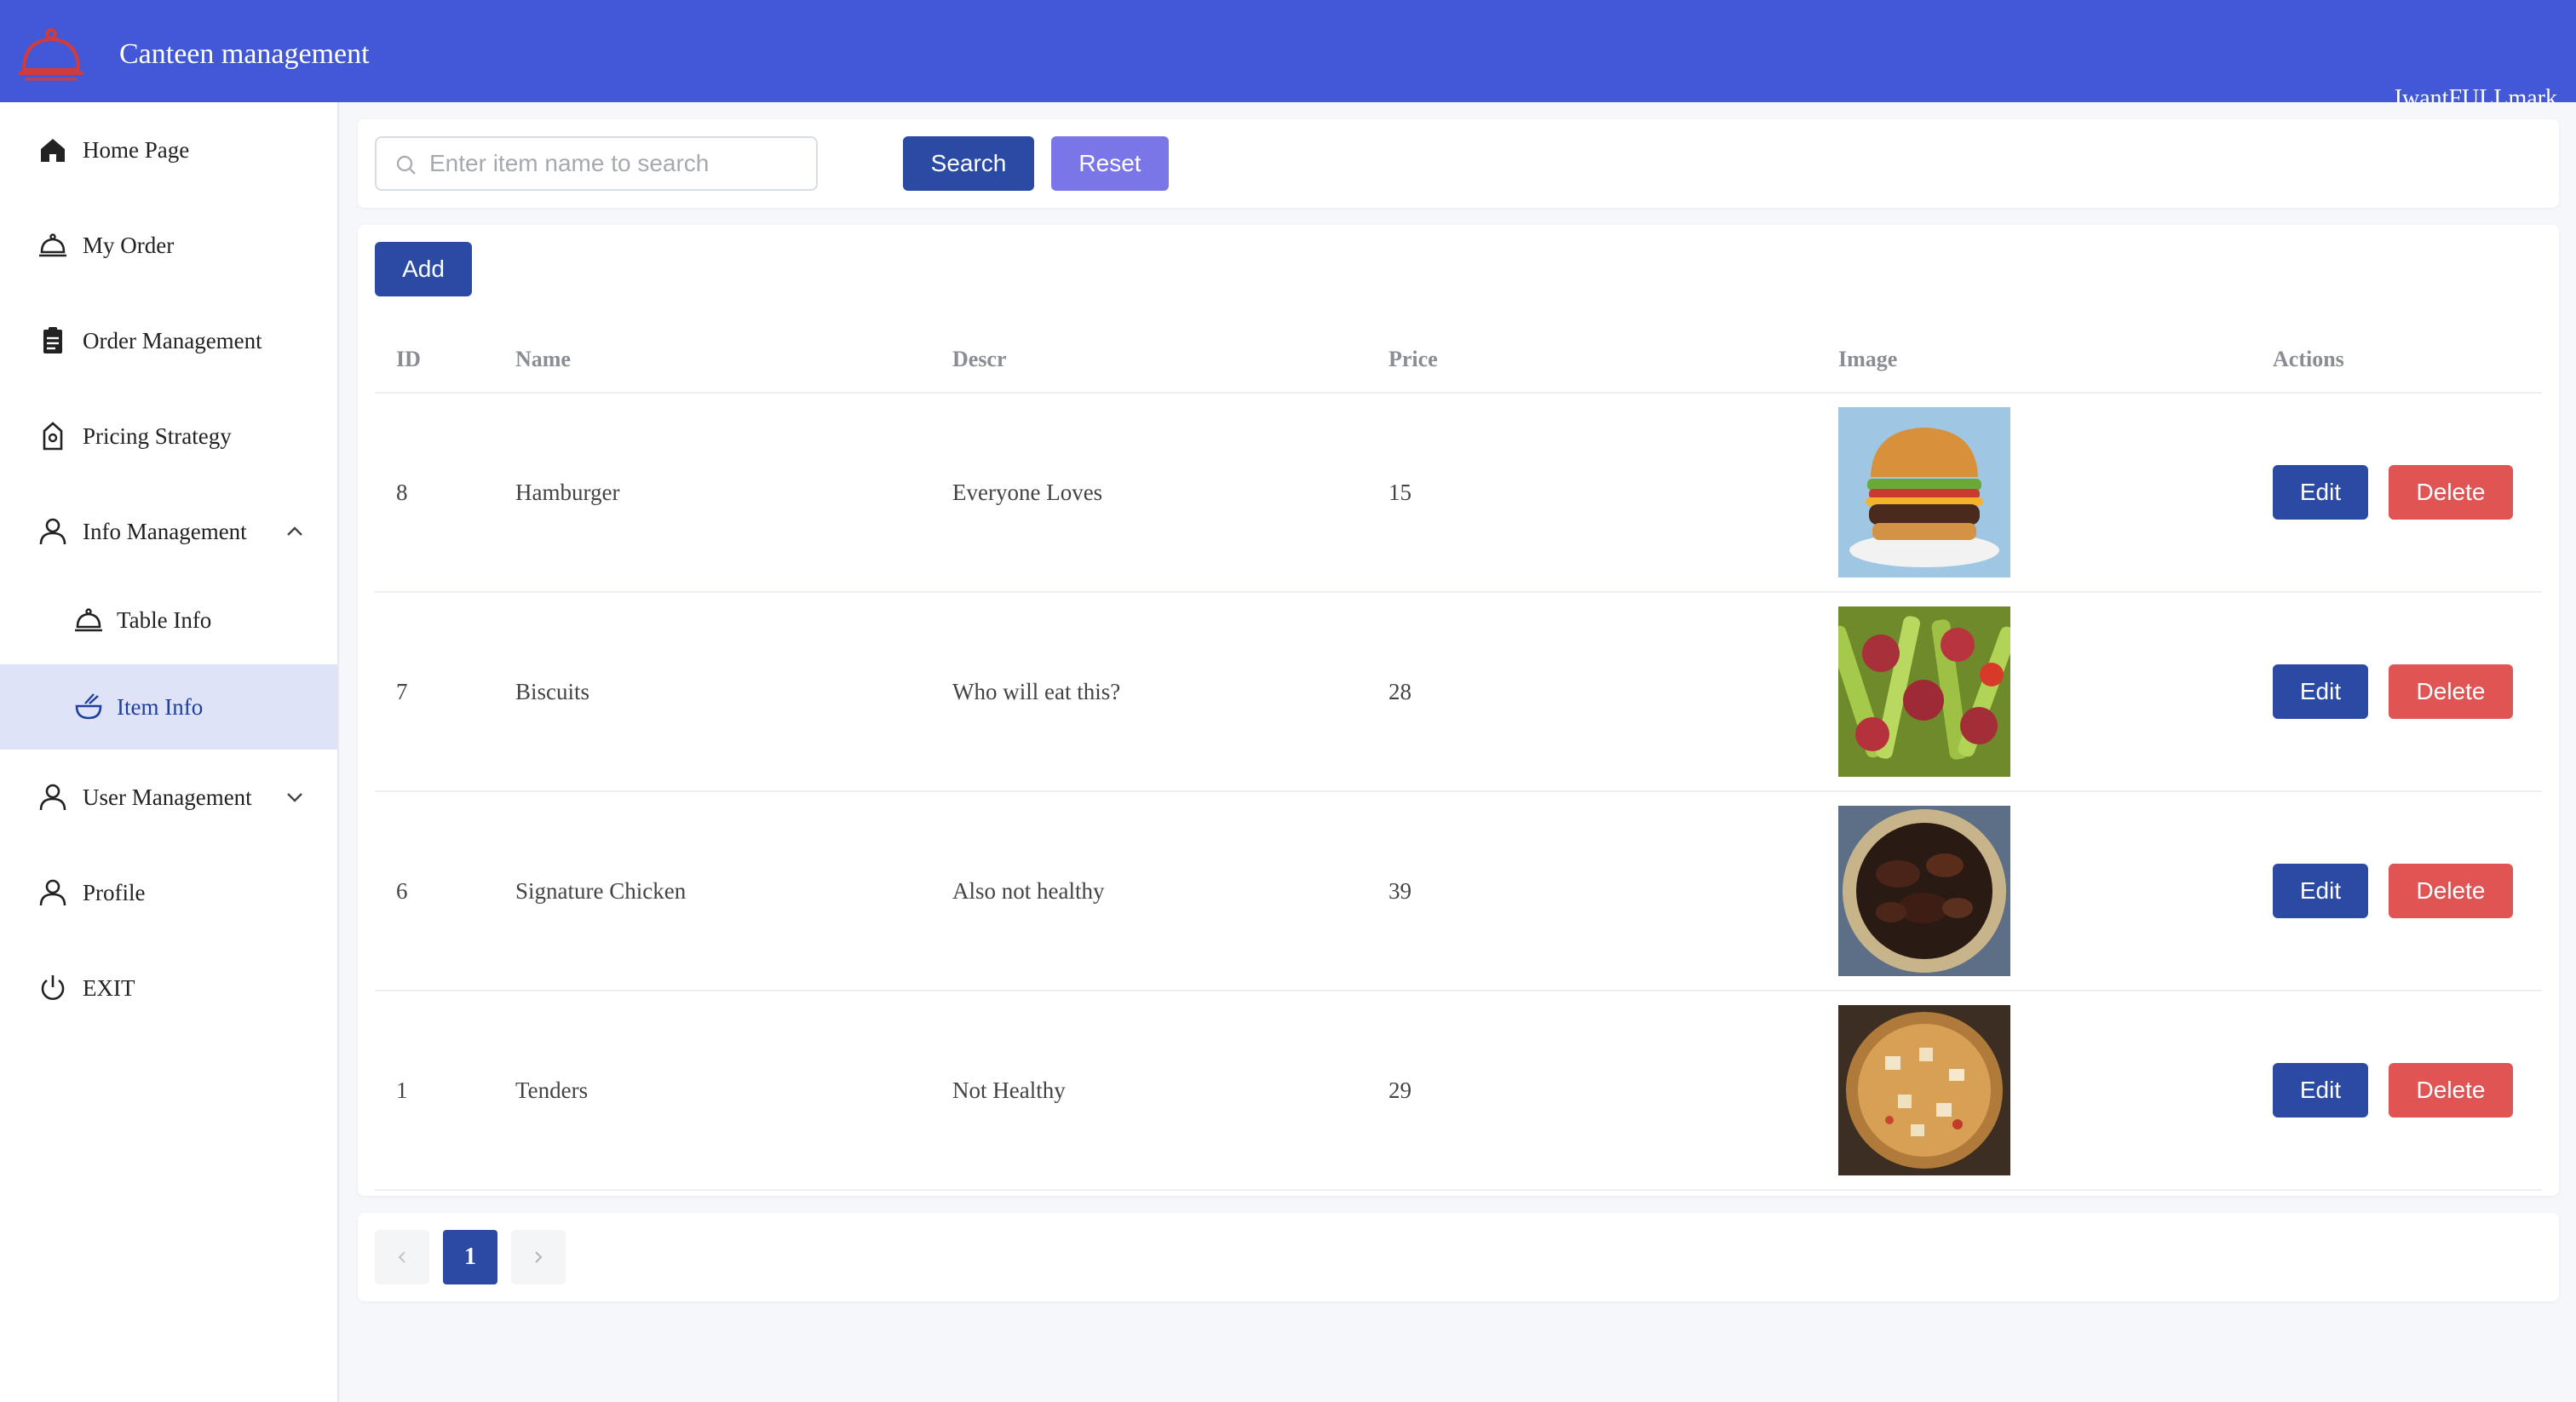  Describe the element at coordinates (295, 531) in the screenshot. I see `chevron-up-icon` at that location.